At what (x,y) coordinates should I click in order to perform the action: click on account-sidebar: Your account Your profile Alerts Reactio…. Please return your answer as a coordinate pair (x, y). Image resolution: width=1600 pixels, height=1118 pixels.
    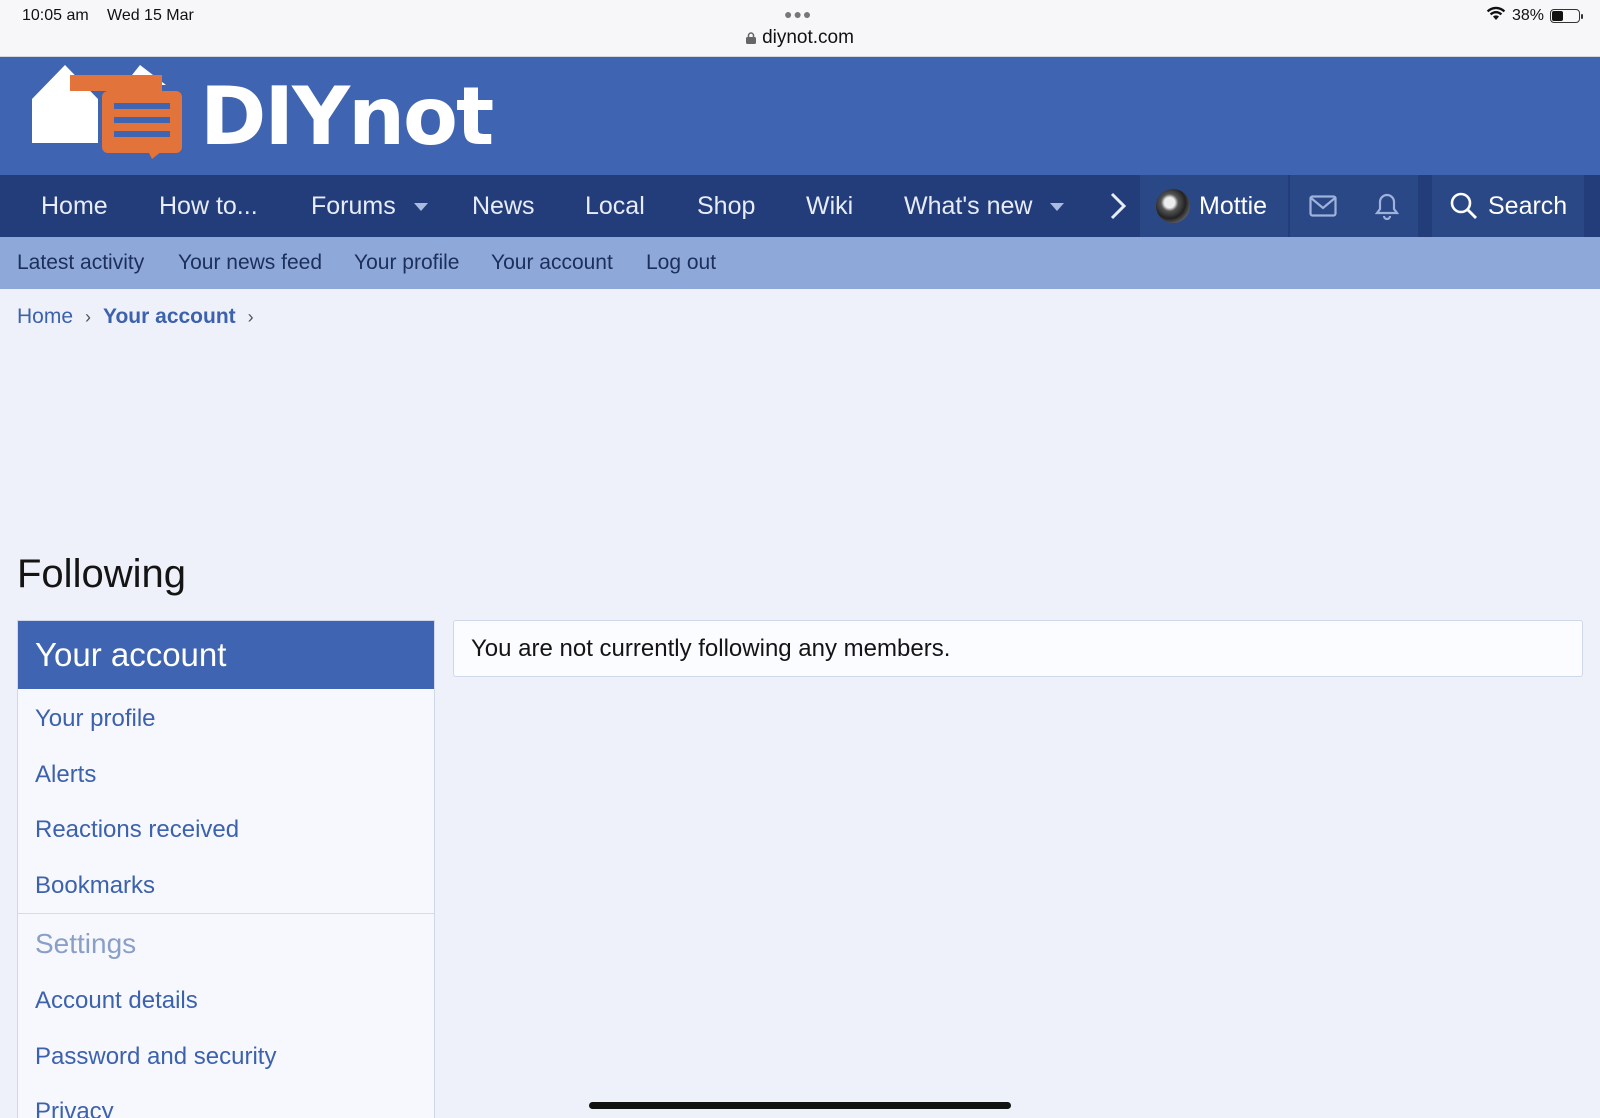
    Looking at the image, I should click on (226, 869).